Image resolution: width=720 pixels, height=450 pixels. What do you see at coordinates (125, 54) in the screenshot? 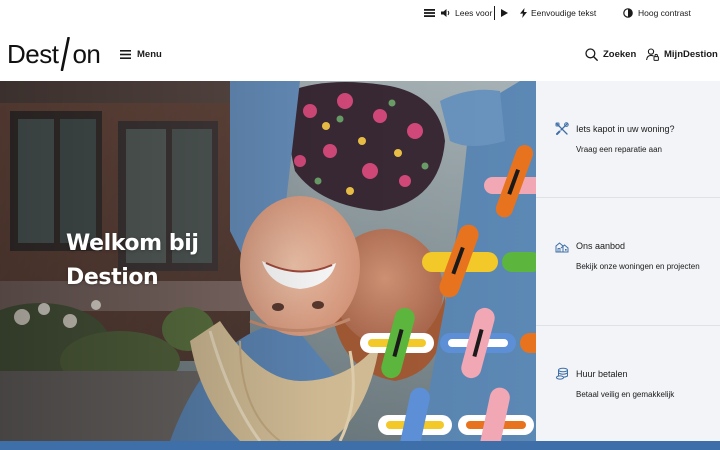
I see `hamburger-icon` at bounding box center [125, 54].